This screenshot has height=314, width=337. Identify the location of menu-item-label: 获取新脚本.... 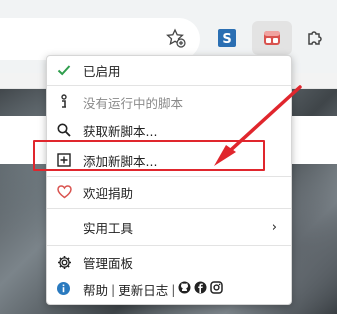
(120, 131).